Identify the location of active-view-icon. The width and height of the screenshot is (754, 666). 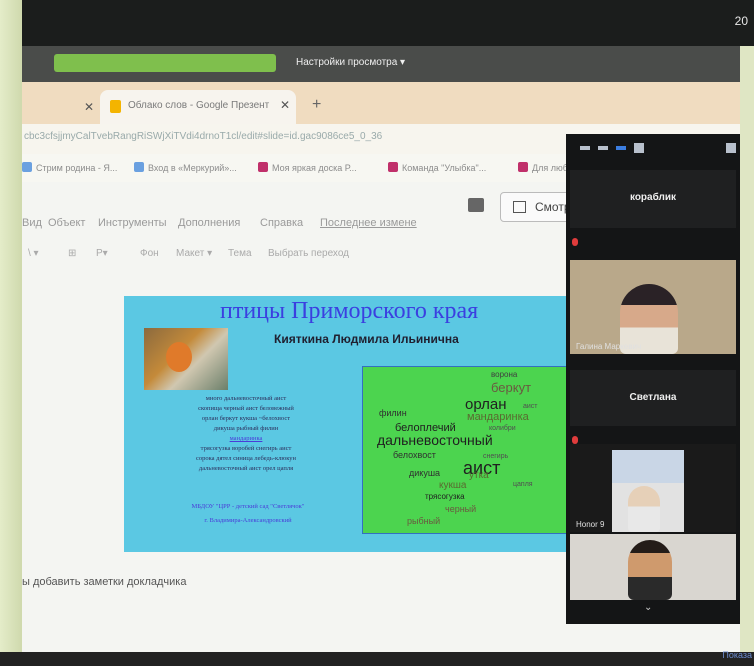
(621, 148).